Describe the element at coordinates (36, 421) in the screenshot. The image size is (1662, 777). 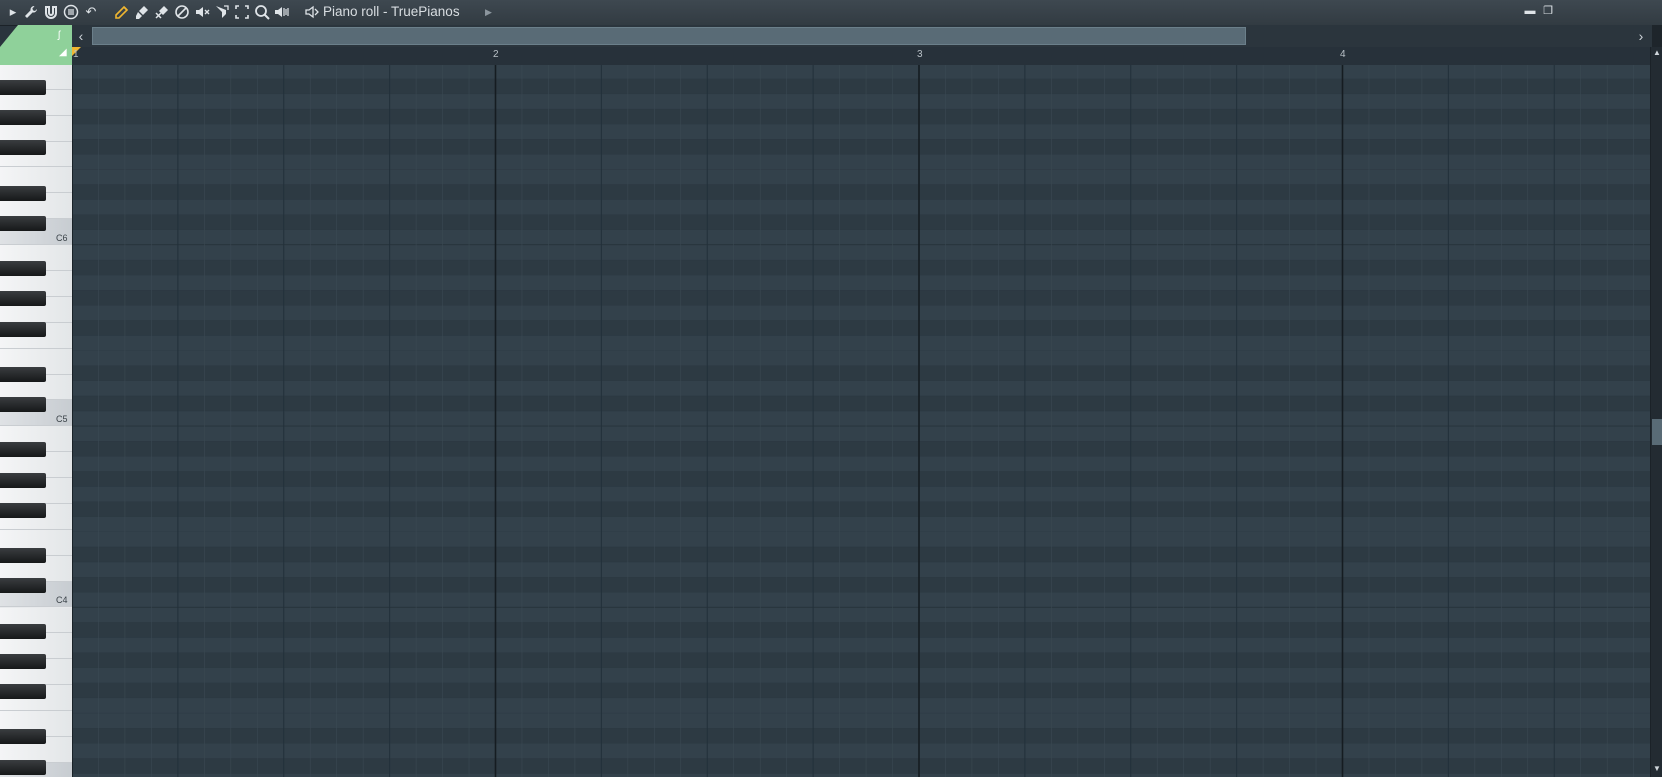
I see `piano-keyboard: C6 C5 C4` at that location.